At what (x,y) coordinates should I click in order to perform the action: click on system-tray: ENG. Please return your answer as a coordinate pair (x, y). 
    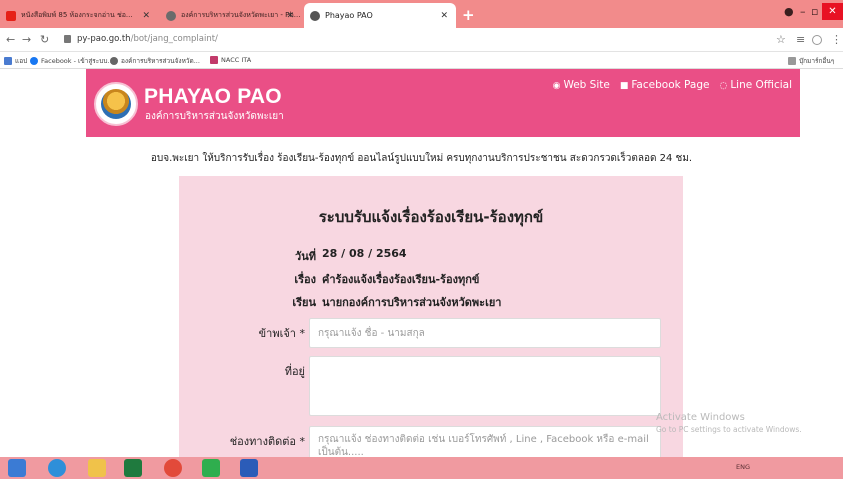
    Looking at the image, I should click on (743, 467).